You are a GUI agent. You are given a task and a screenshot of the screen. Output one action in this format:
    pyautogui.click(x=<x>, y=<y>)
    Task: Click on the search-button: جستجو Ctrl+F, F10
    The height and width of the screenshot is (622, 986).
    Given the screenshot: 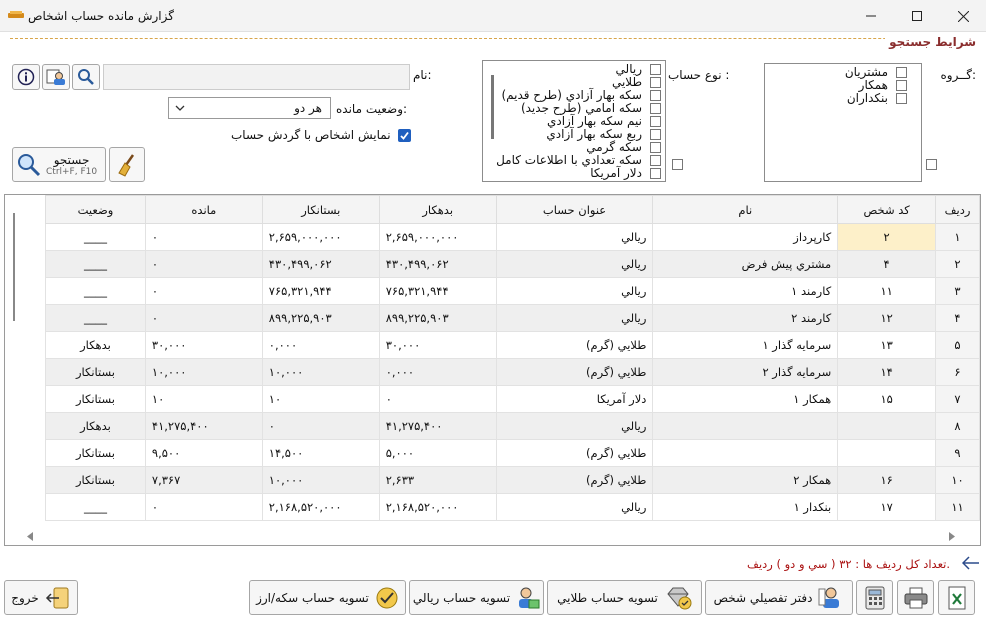 What is the action you would take?
    pyautogui.click(x=59, y=164)
    